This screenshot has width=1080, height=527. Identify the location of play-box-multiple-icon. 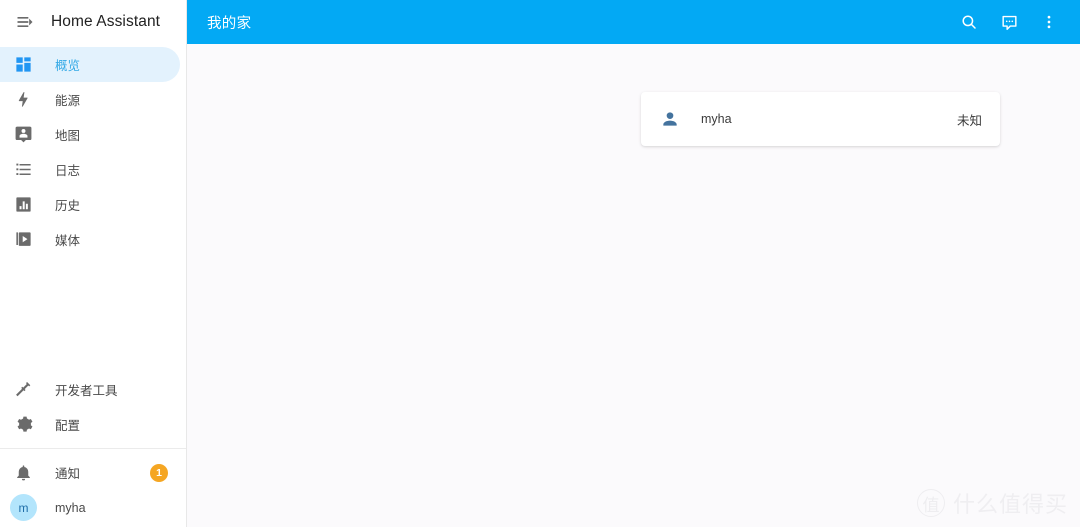
(23, 240).